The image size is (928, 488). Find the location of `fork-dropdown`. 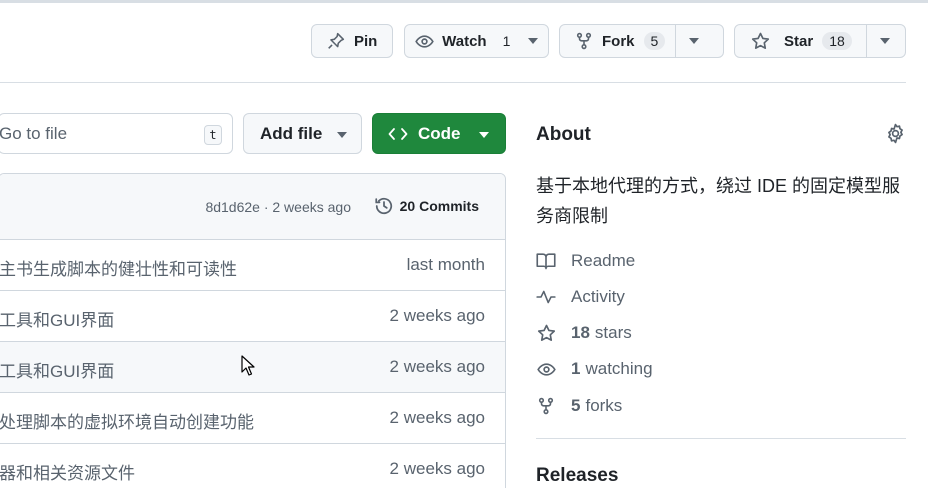

fork-dropdown is located at coordinates (694, 41).